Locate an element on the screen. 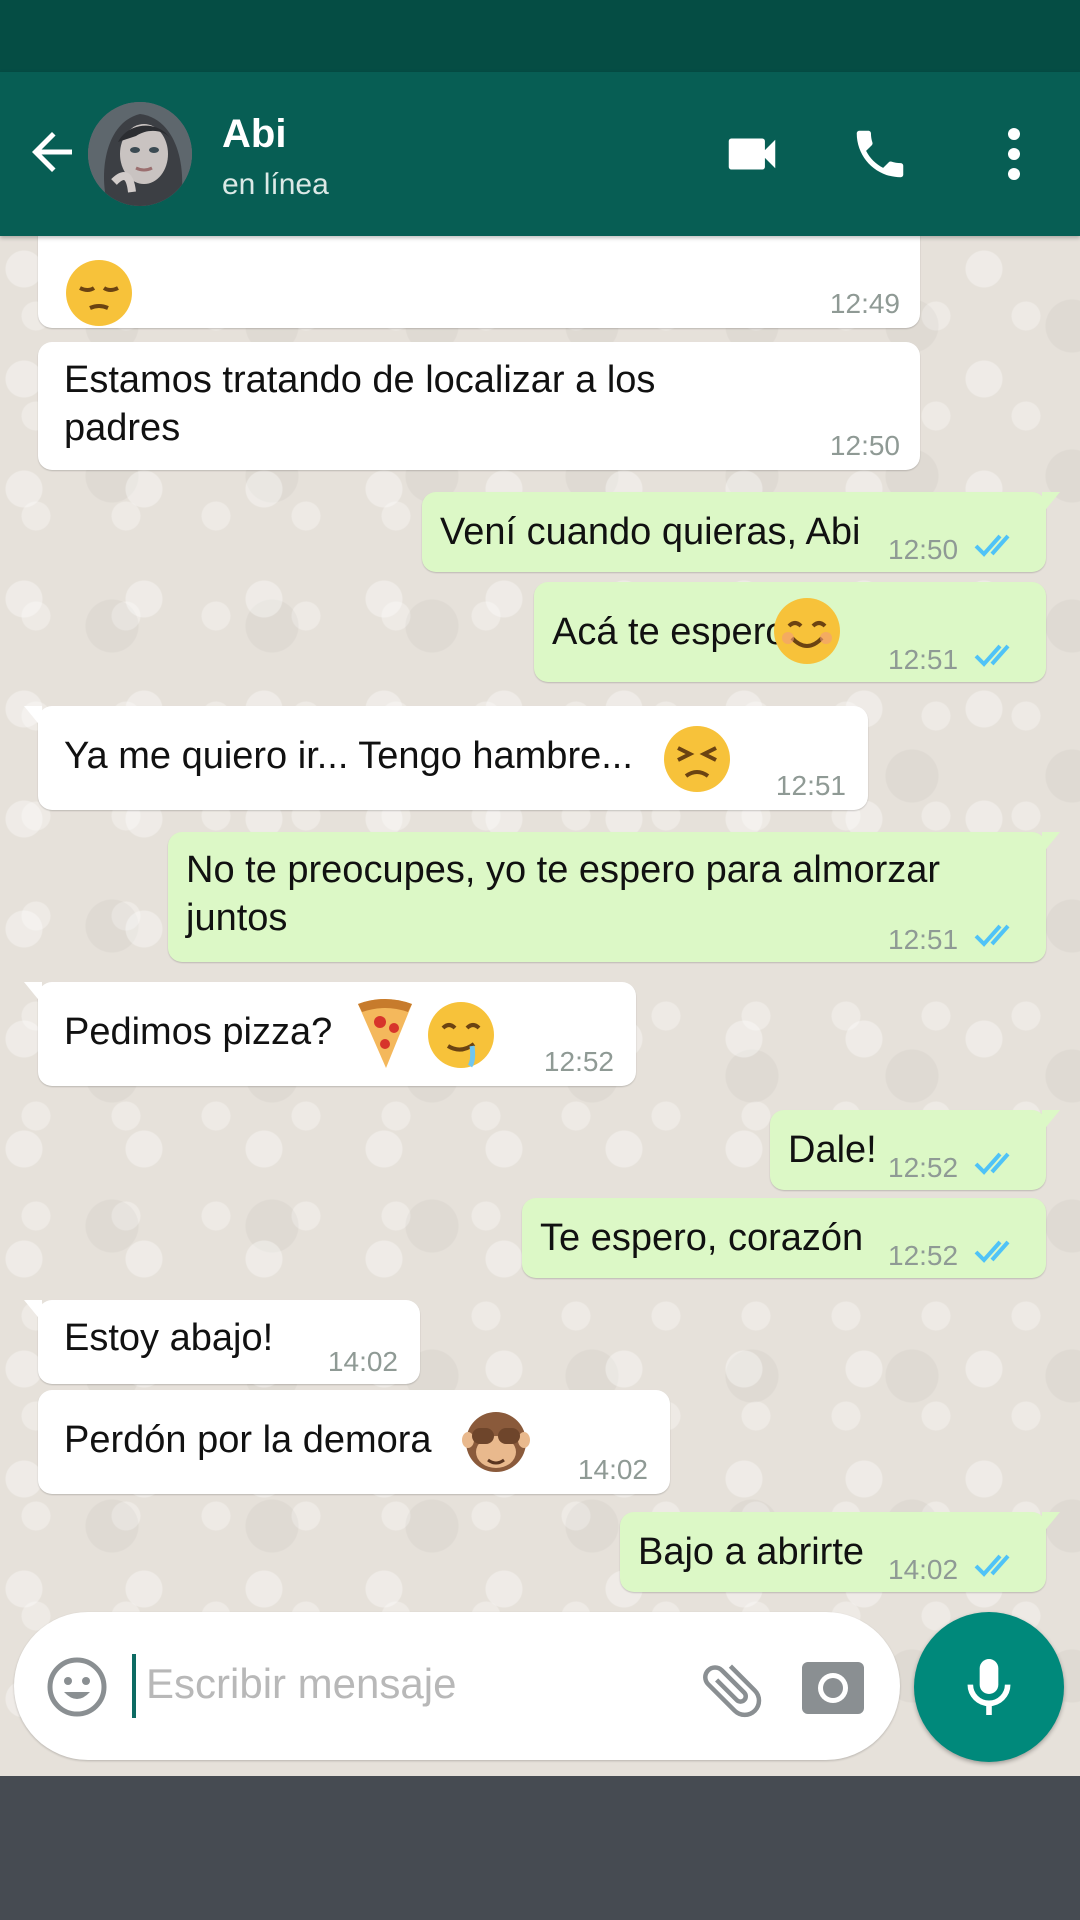  contact-avatar is located at coordinates (140, 154).